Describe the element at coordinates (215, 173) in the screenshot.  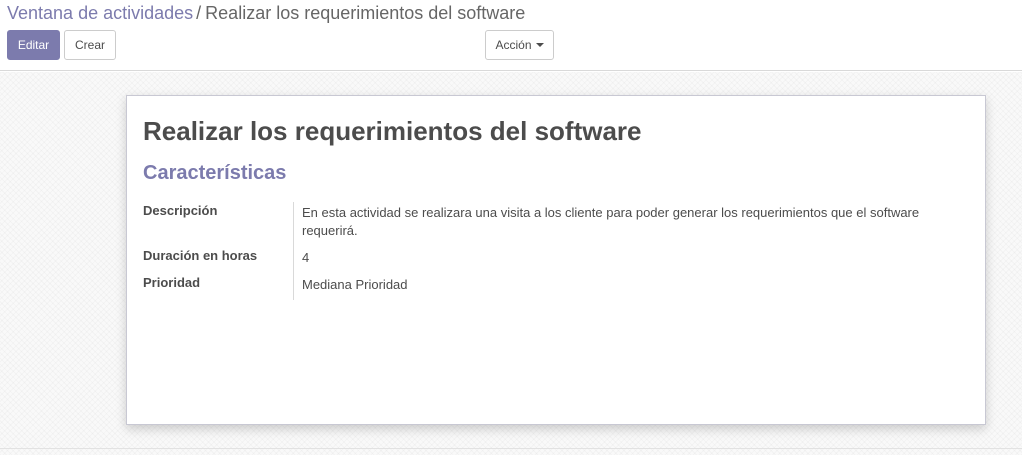
I see `group-title: Características` at that location.